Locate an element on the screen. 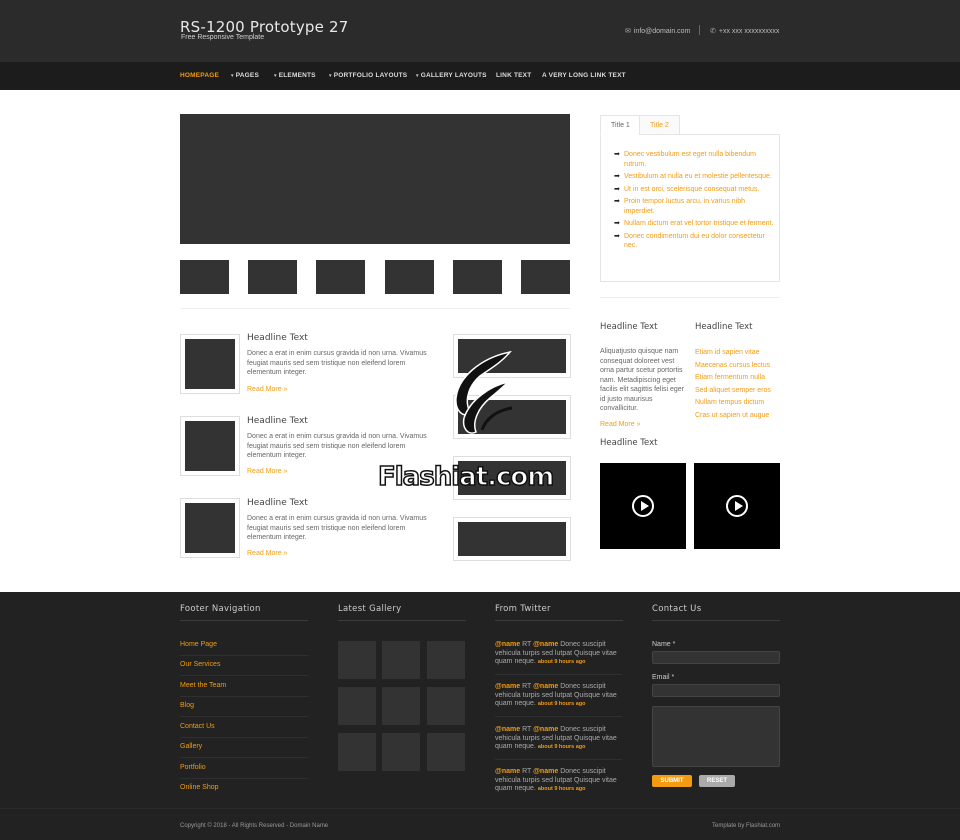 The width and height of the screenshot is (960, 840). footer-link: Our Services is located at coordinates (200, 664).